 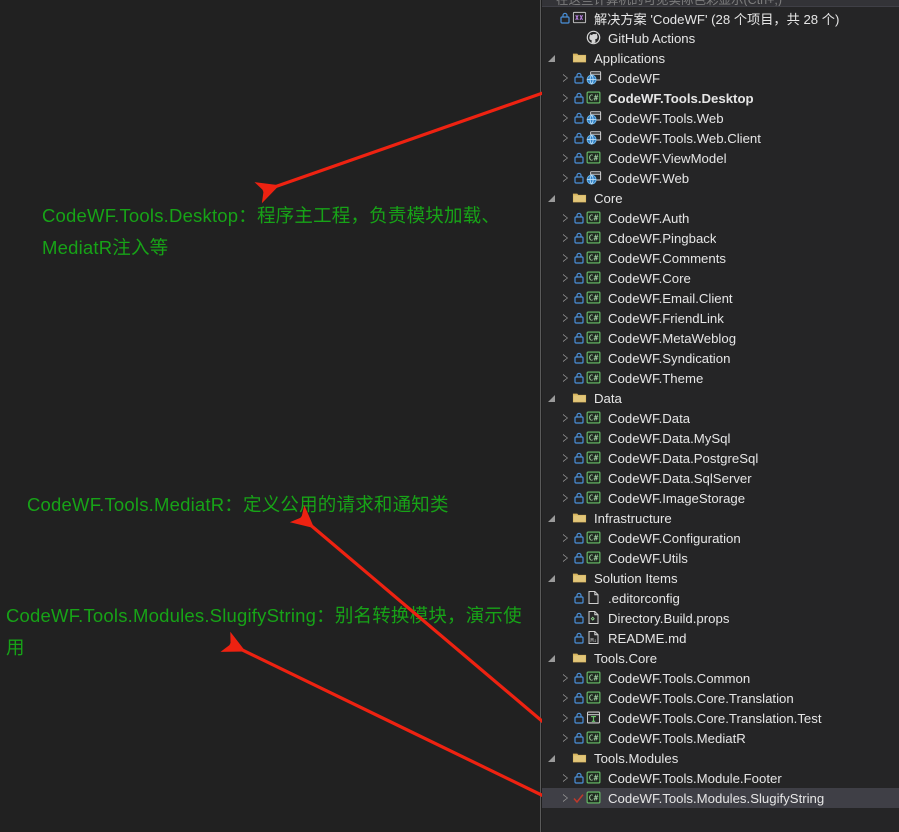 I want to click on tree-row: C# CodeWF.Syndication, so click(x=720, y=358).